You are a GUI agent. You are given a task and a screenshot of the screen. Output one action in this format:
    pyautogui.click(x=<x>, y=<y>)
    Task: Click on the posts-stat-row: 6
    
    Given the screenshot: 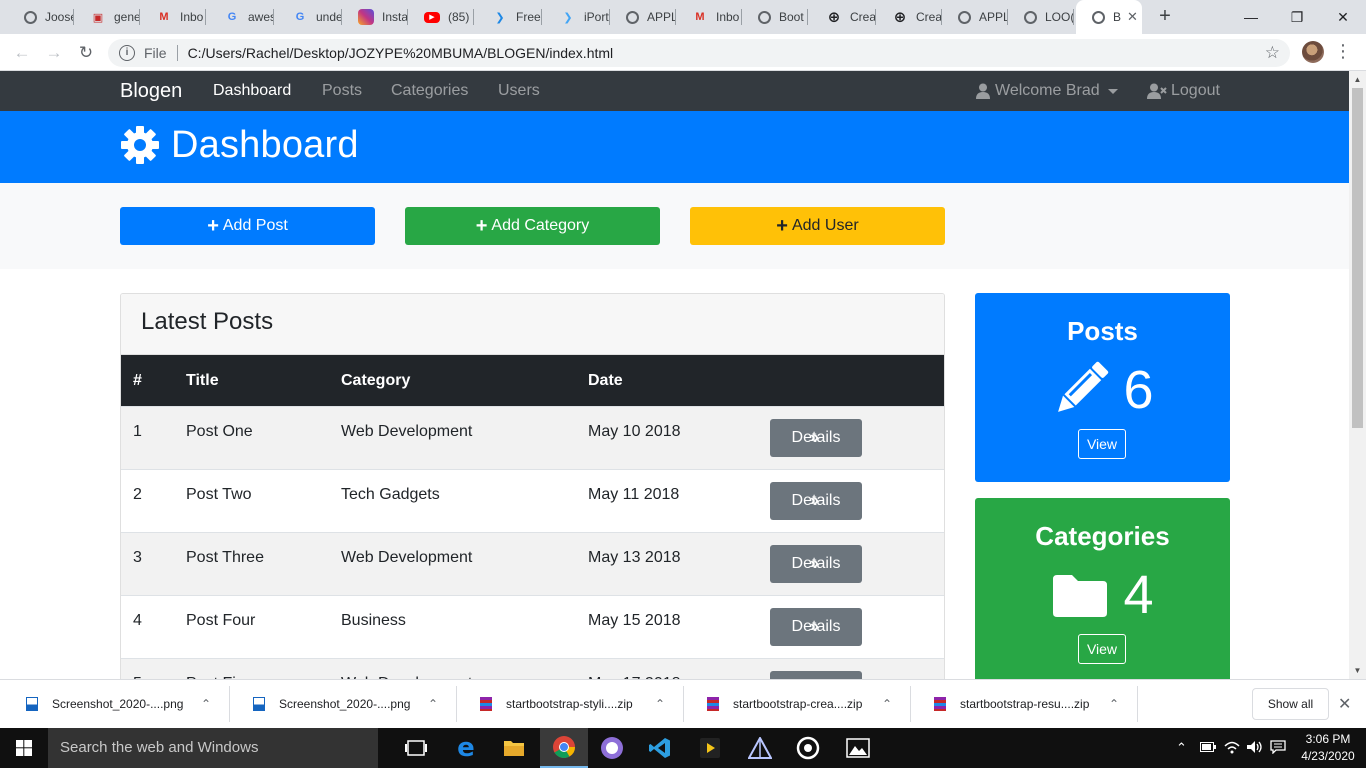 What is the action you would take?
    pyautogui.click(x=1102, y=390)
    